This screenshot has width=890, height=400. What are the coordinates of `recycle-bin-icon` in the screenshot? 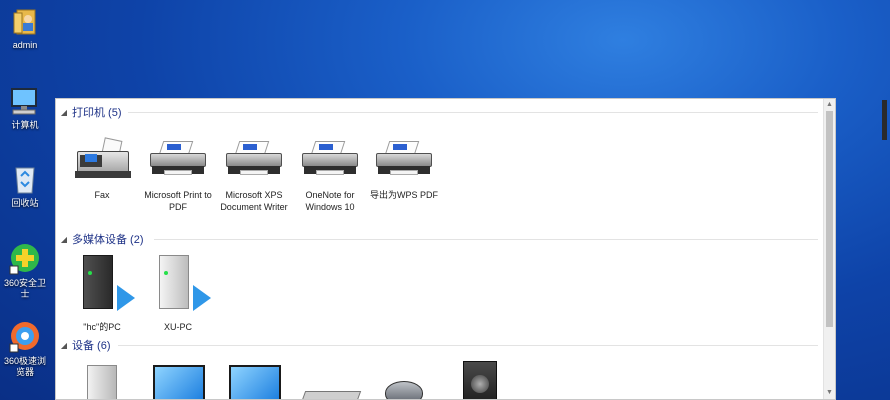 It's located at (25, 179).